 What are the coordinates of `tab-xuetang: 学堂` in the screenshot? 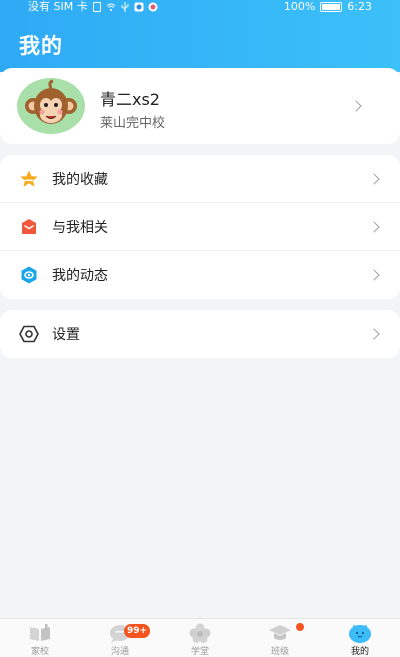 It's located at (200, 638).